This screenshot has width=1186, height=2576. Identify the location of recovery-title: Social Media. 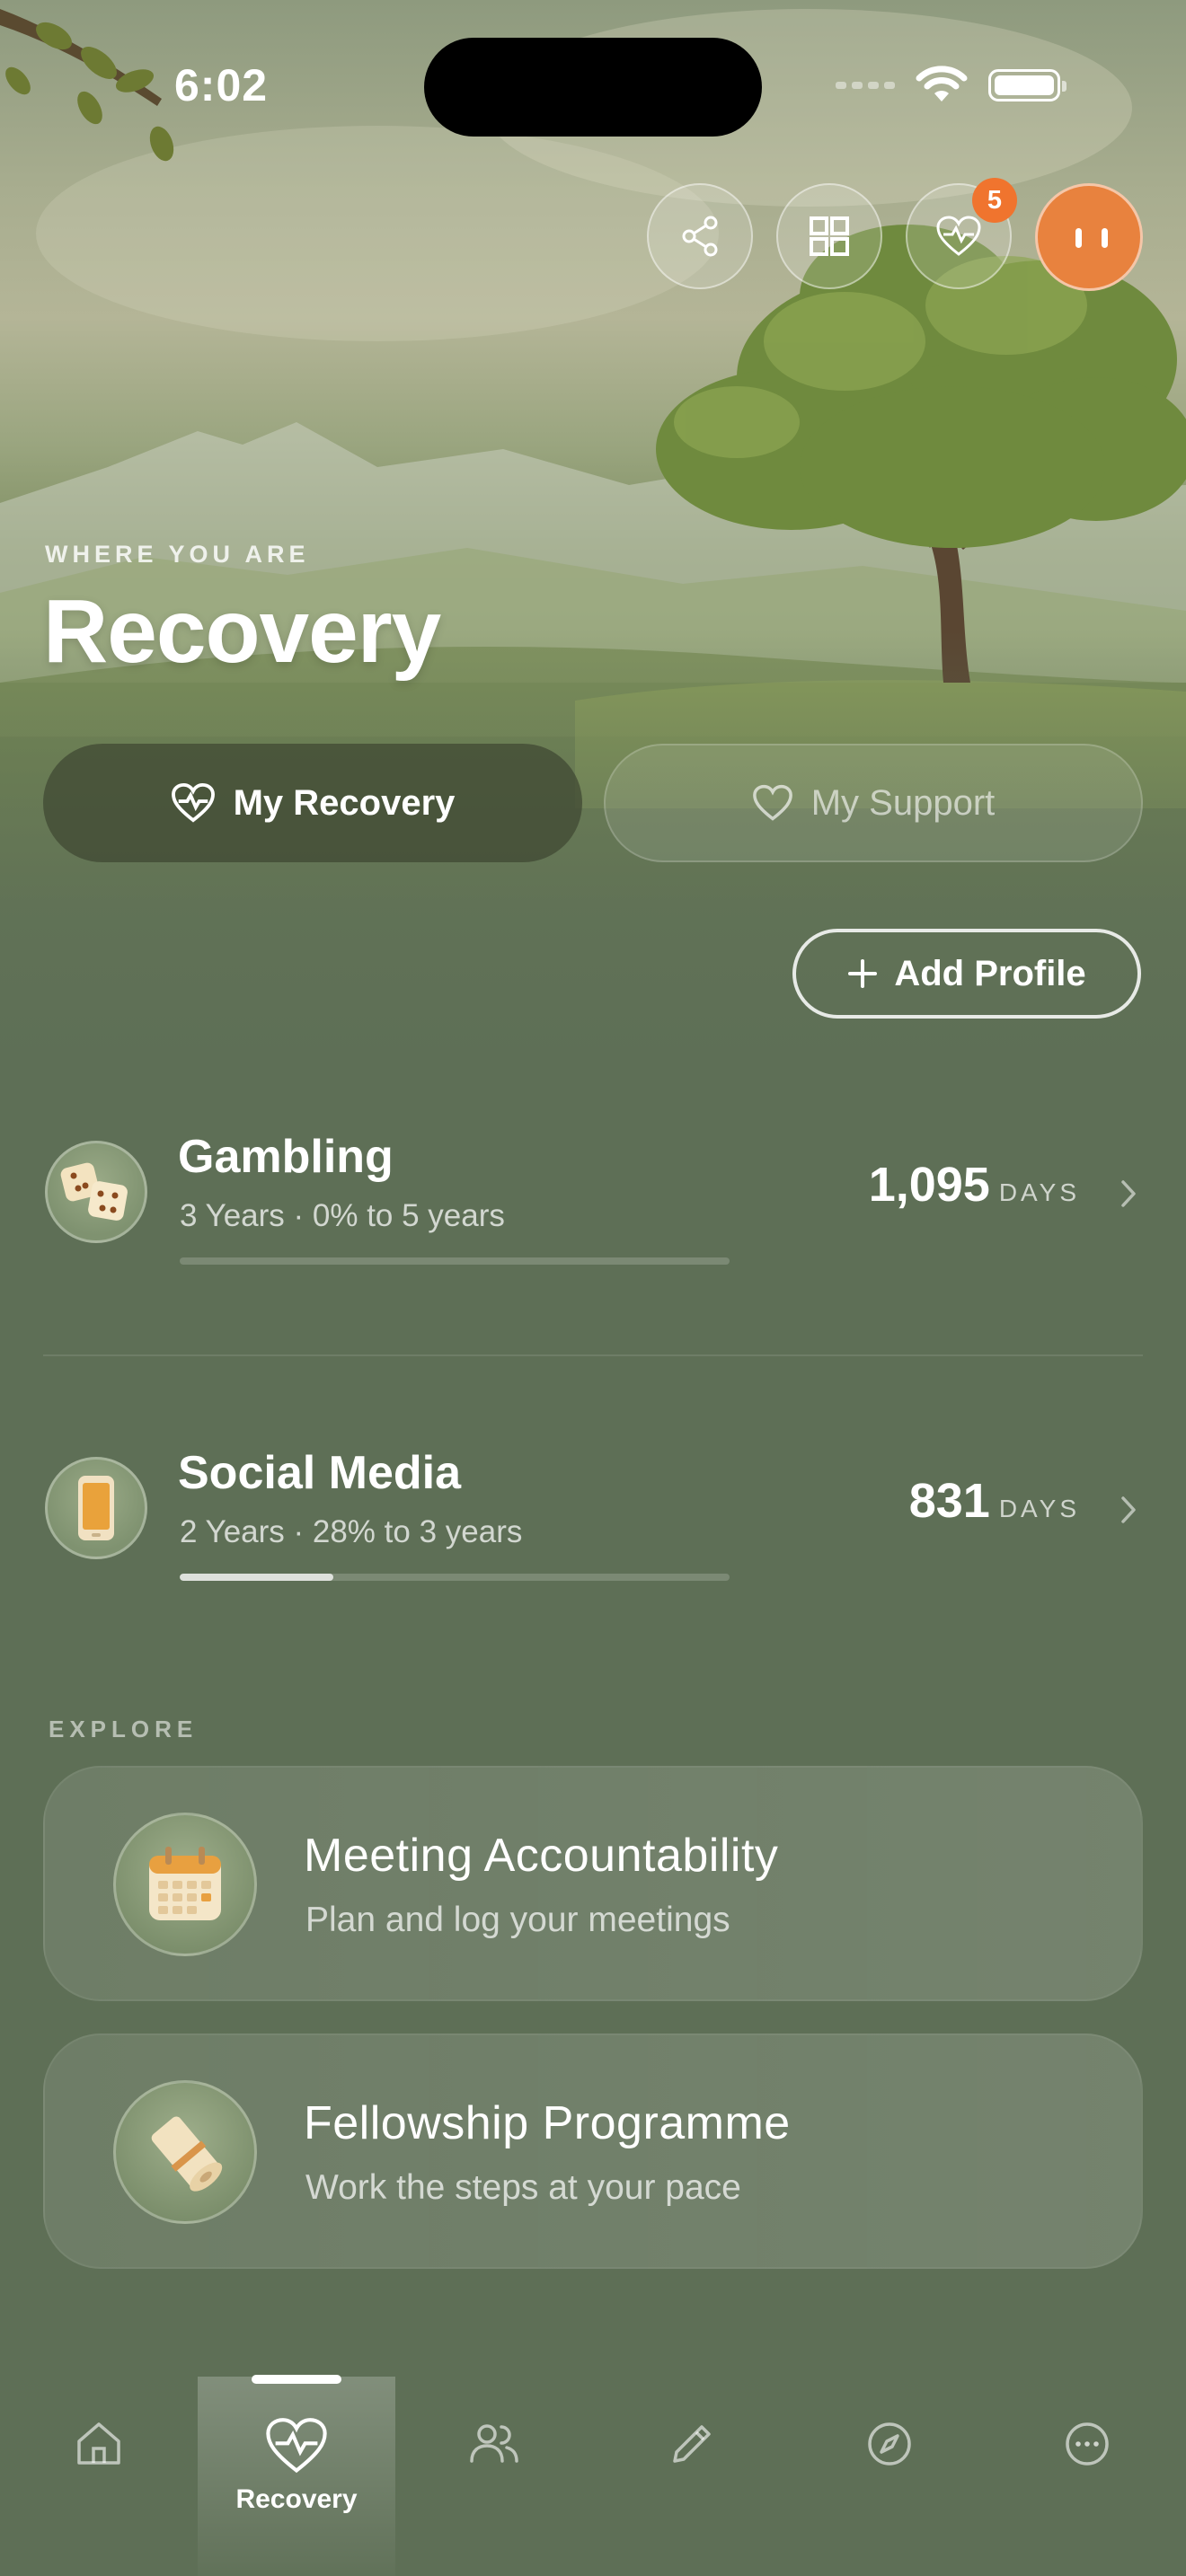
(319, 1473).